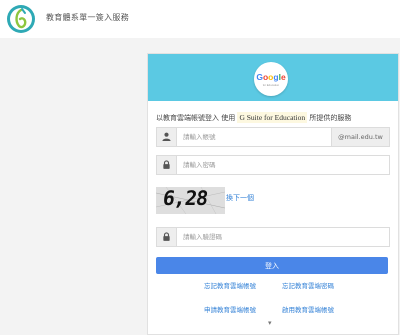 Image resolution: width=400 pixels, height=335 pixels. What do you see at coordinates (272, 265) in the screenshot?
I see `login-button: 登入` at bounding box center [272, 265].